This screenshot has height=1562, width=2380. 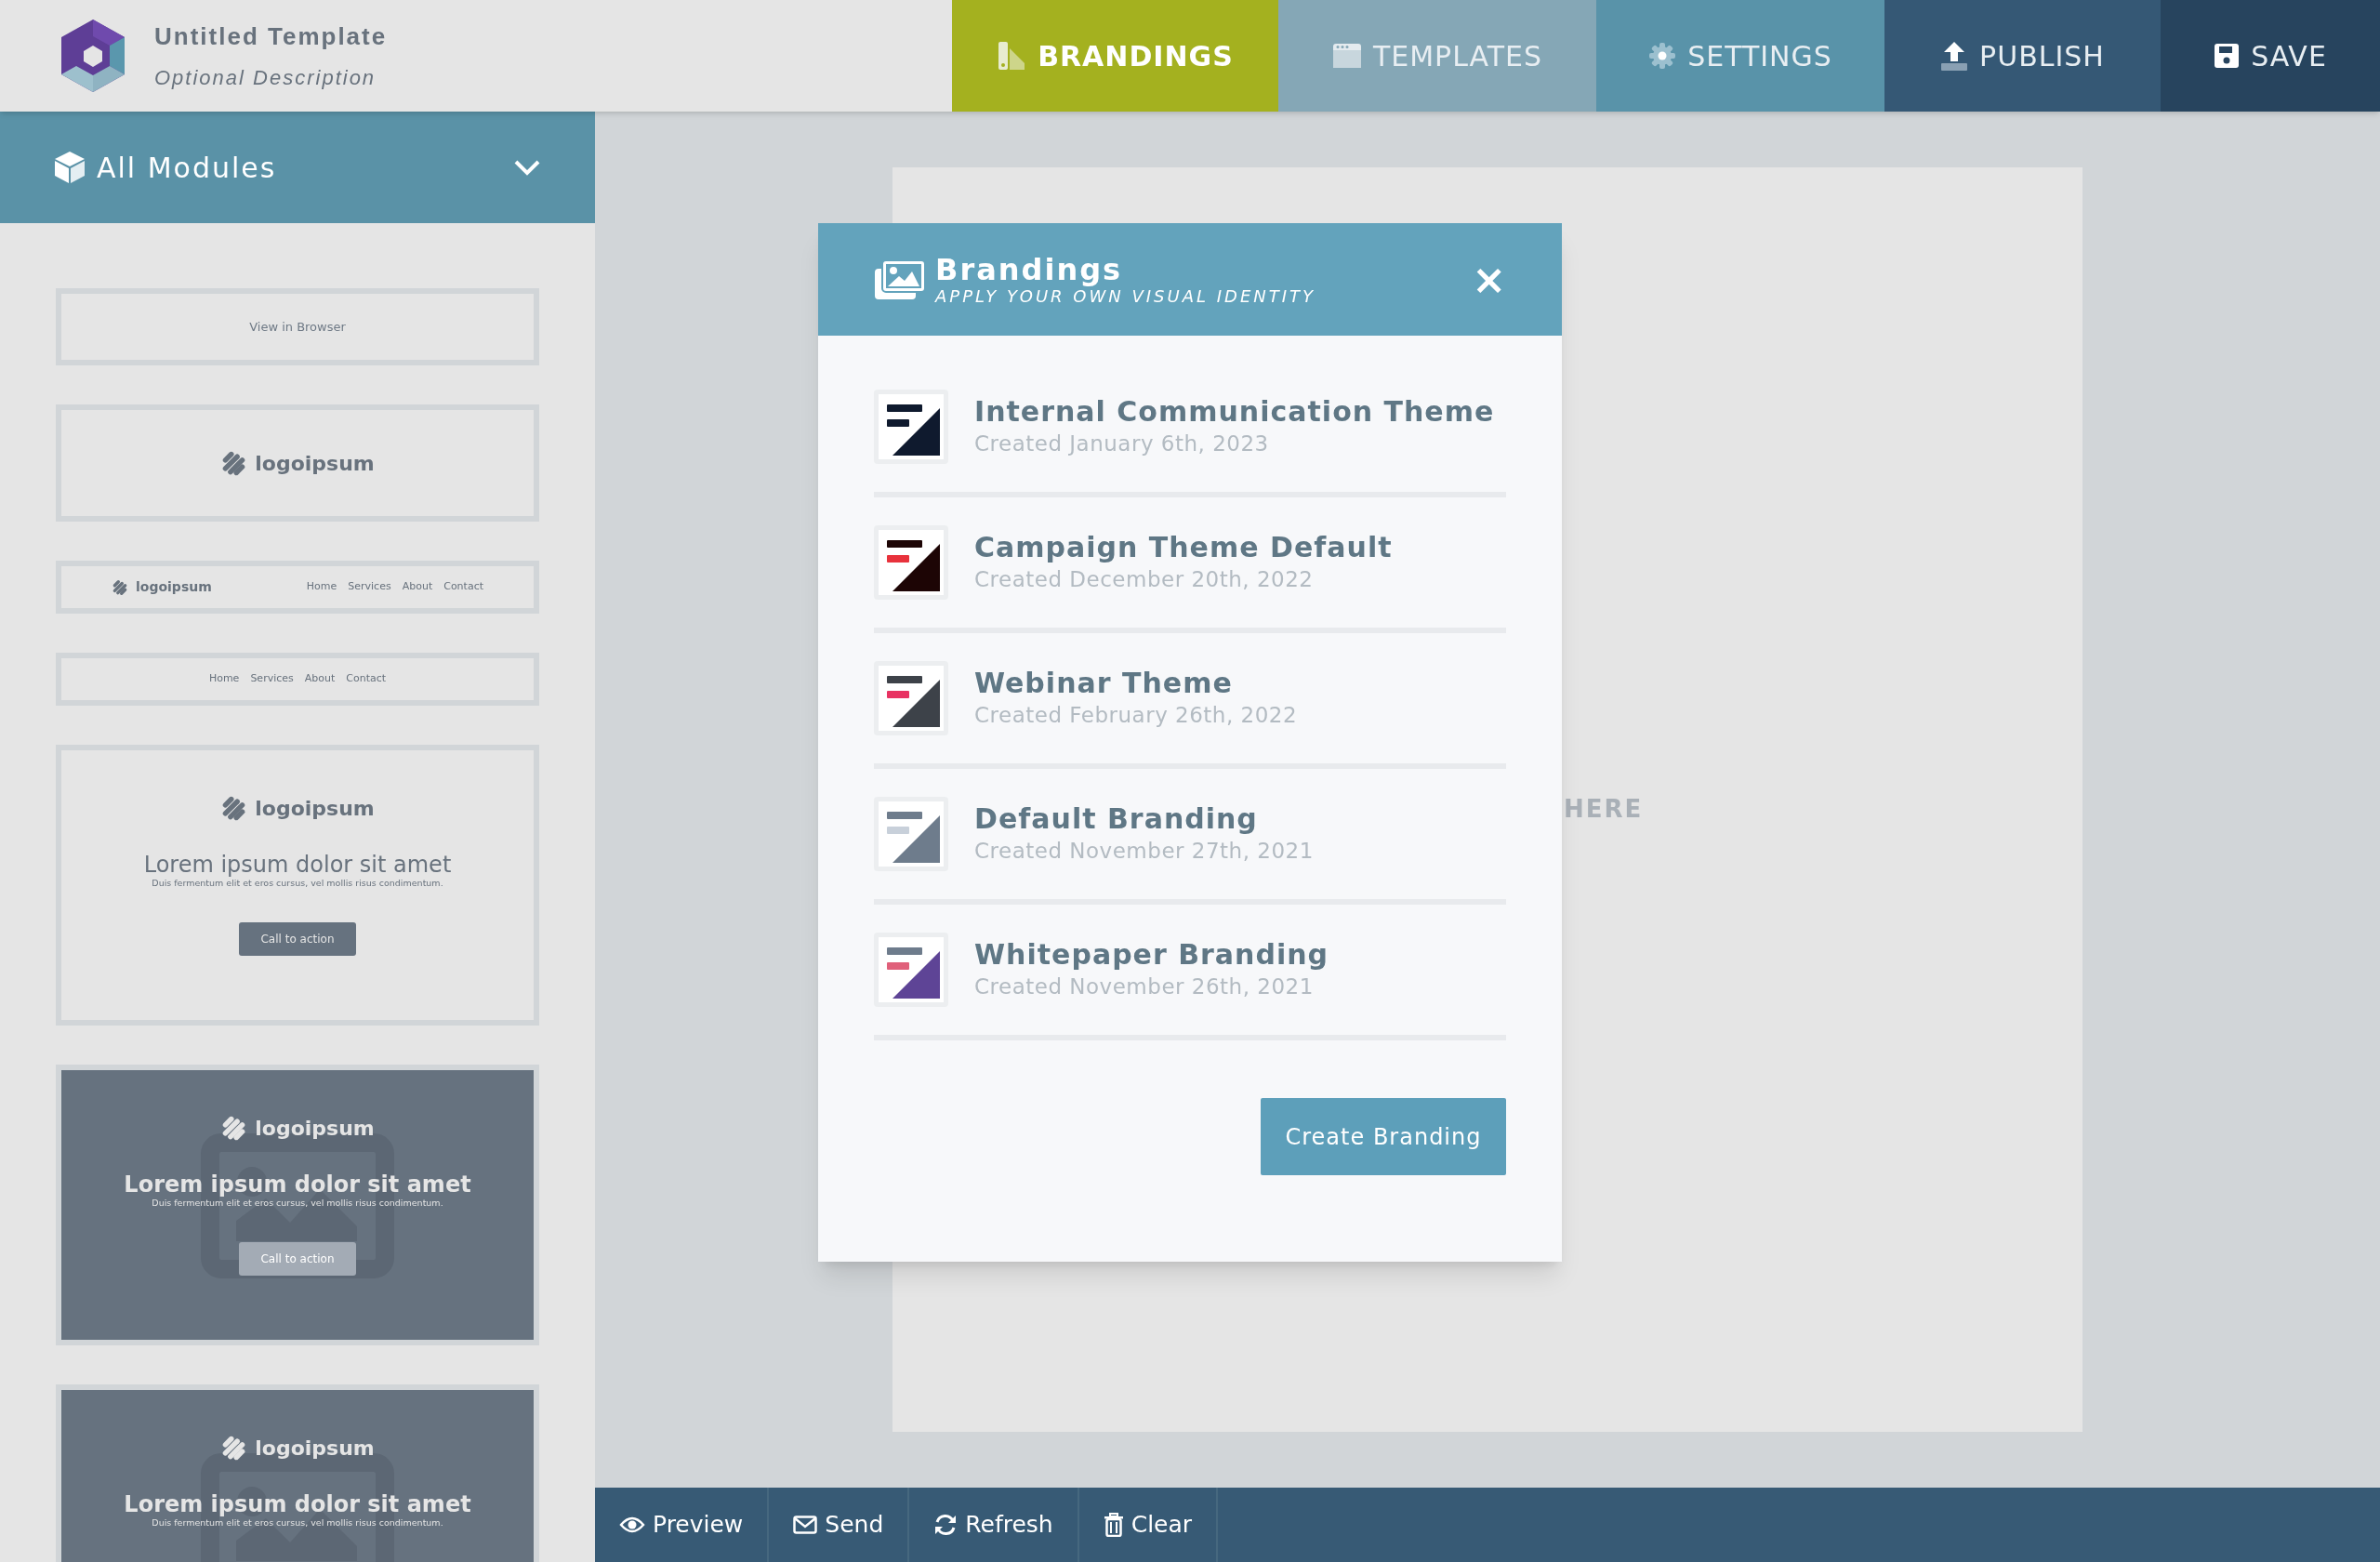 What do you see at coordinates (839, 1525) in the screenshot?
I see `toolbar-button: Send` at bounding box center [839, 1525].